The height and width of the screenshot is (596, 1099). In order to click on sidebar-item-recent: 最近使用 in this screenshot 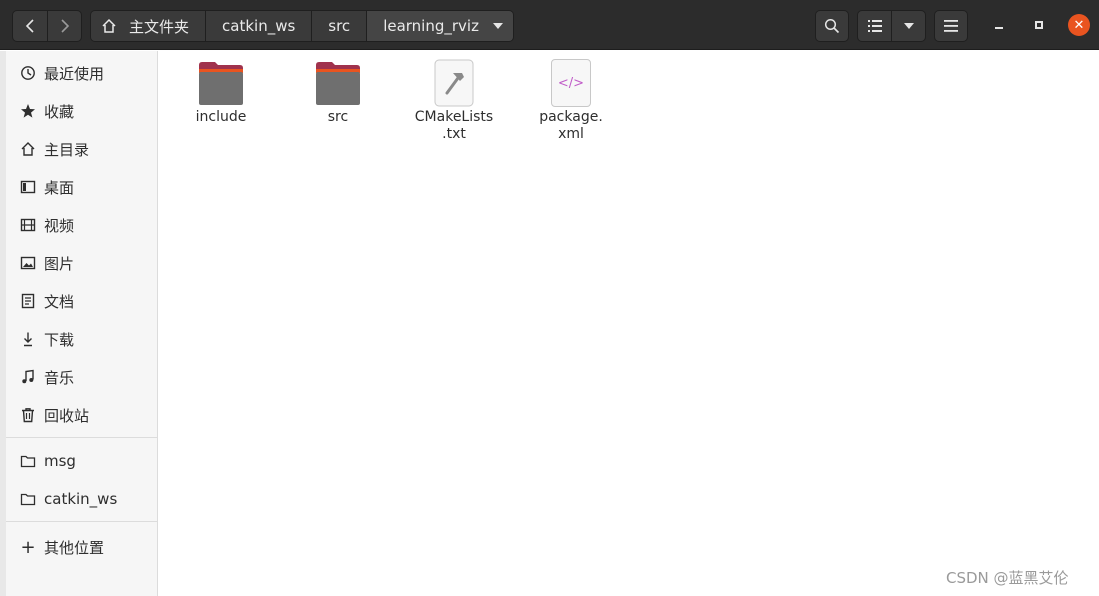, I will do `click(81, 73)`.